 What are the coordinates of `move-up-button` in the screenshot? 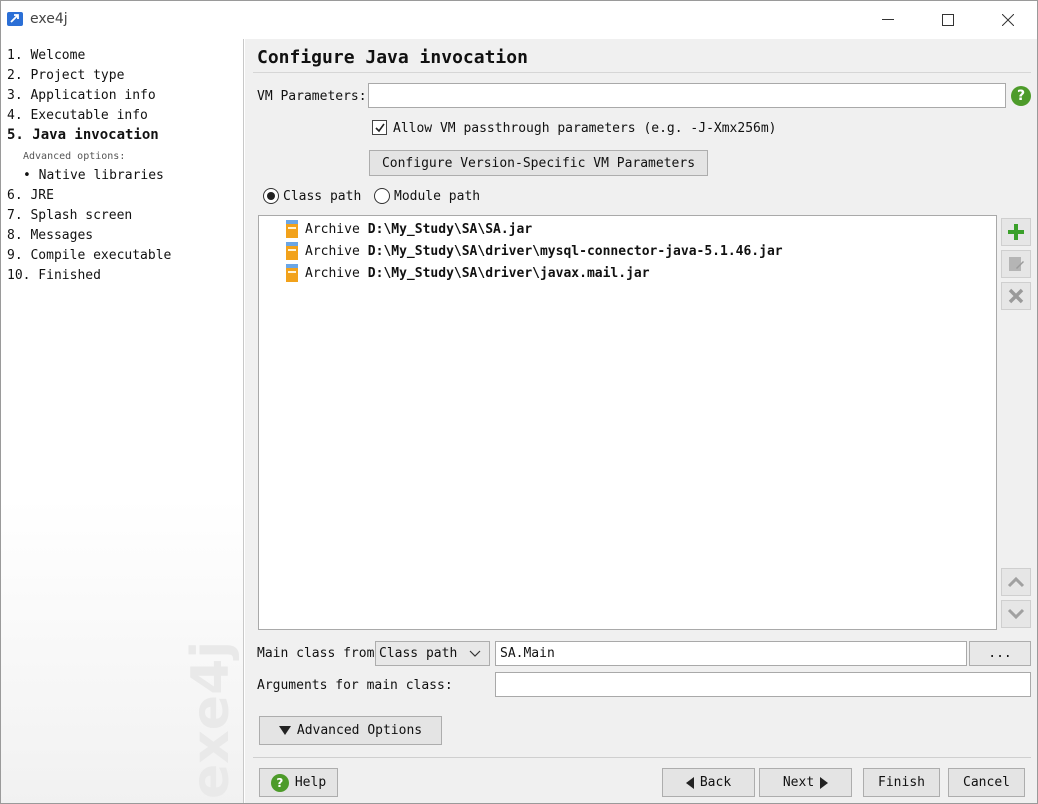 It's located at (1016, 582).